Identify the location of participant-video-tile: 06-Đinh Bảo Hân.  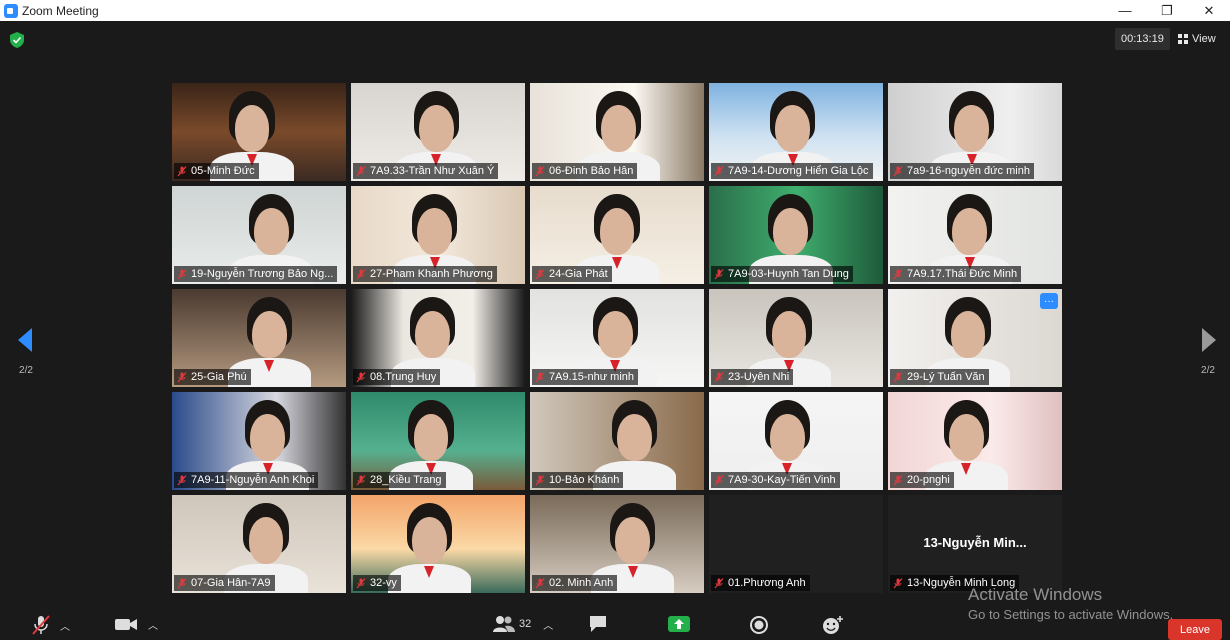
(617, 132).